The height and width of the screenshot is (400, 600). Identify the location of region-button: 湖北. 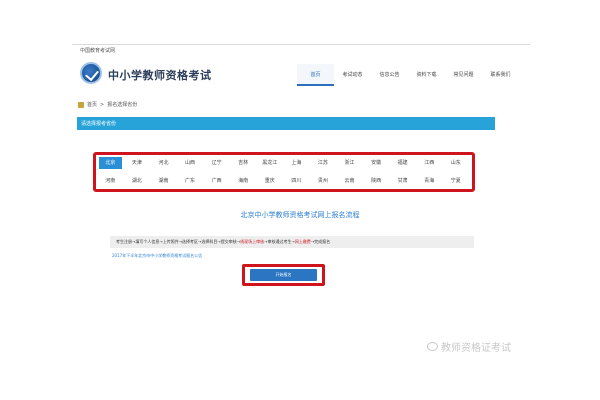
(137, 181).